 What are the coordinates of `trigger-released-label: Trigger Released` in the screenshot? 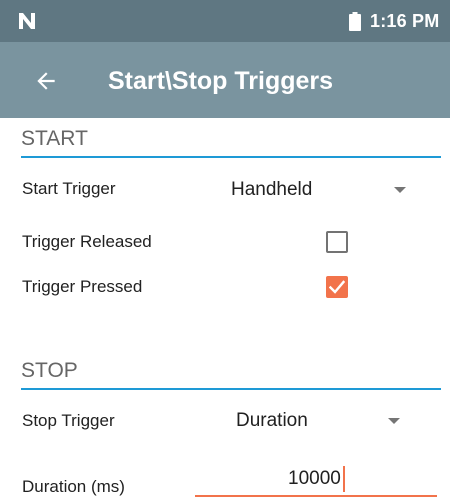 It's located at (87, 241).